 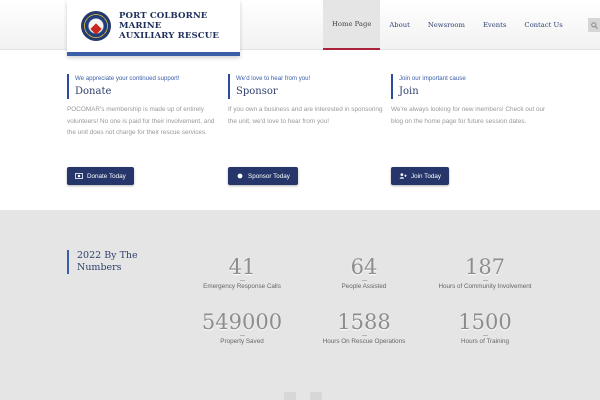 What do you see at coordinates (399, 25) in the screenshot?
I see `nav-about: About` at bounding box center [399, 25].